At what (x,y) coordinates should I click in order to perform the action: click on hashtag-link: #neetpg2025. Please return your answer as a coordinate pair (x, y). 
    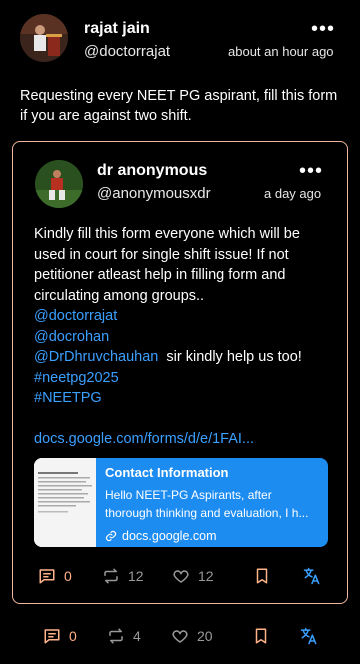
    Looking at the image, I should click on (76, 378).